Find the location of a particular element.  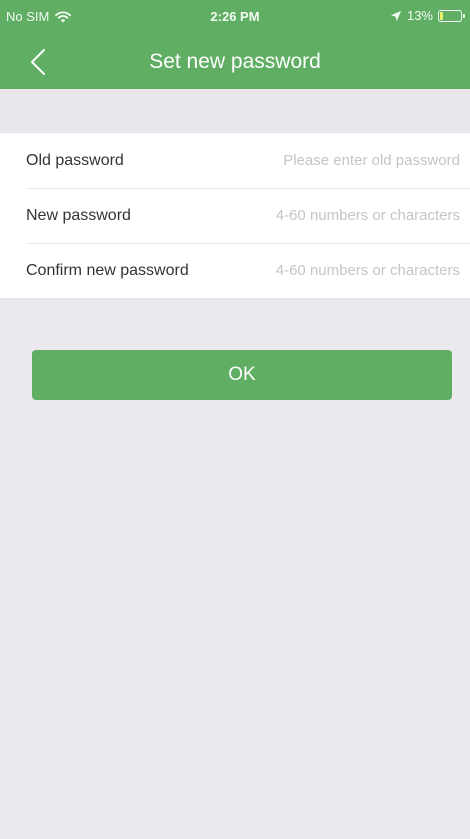

status-bar: No SIM 2:26 PM 13% is located at coordinates (235, 17).